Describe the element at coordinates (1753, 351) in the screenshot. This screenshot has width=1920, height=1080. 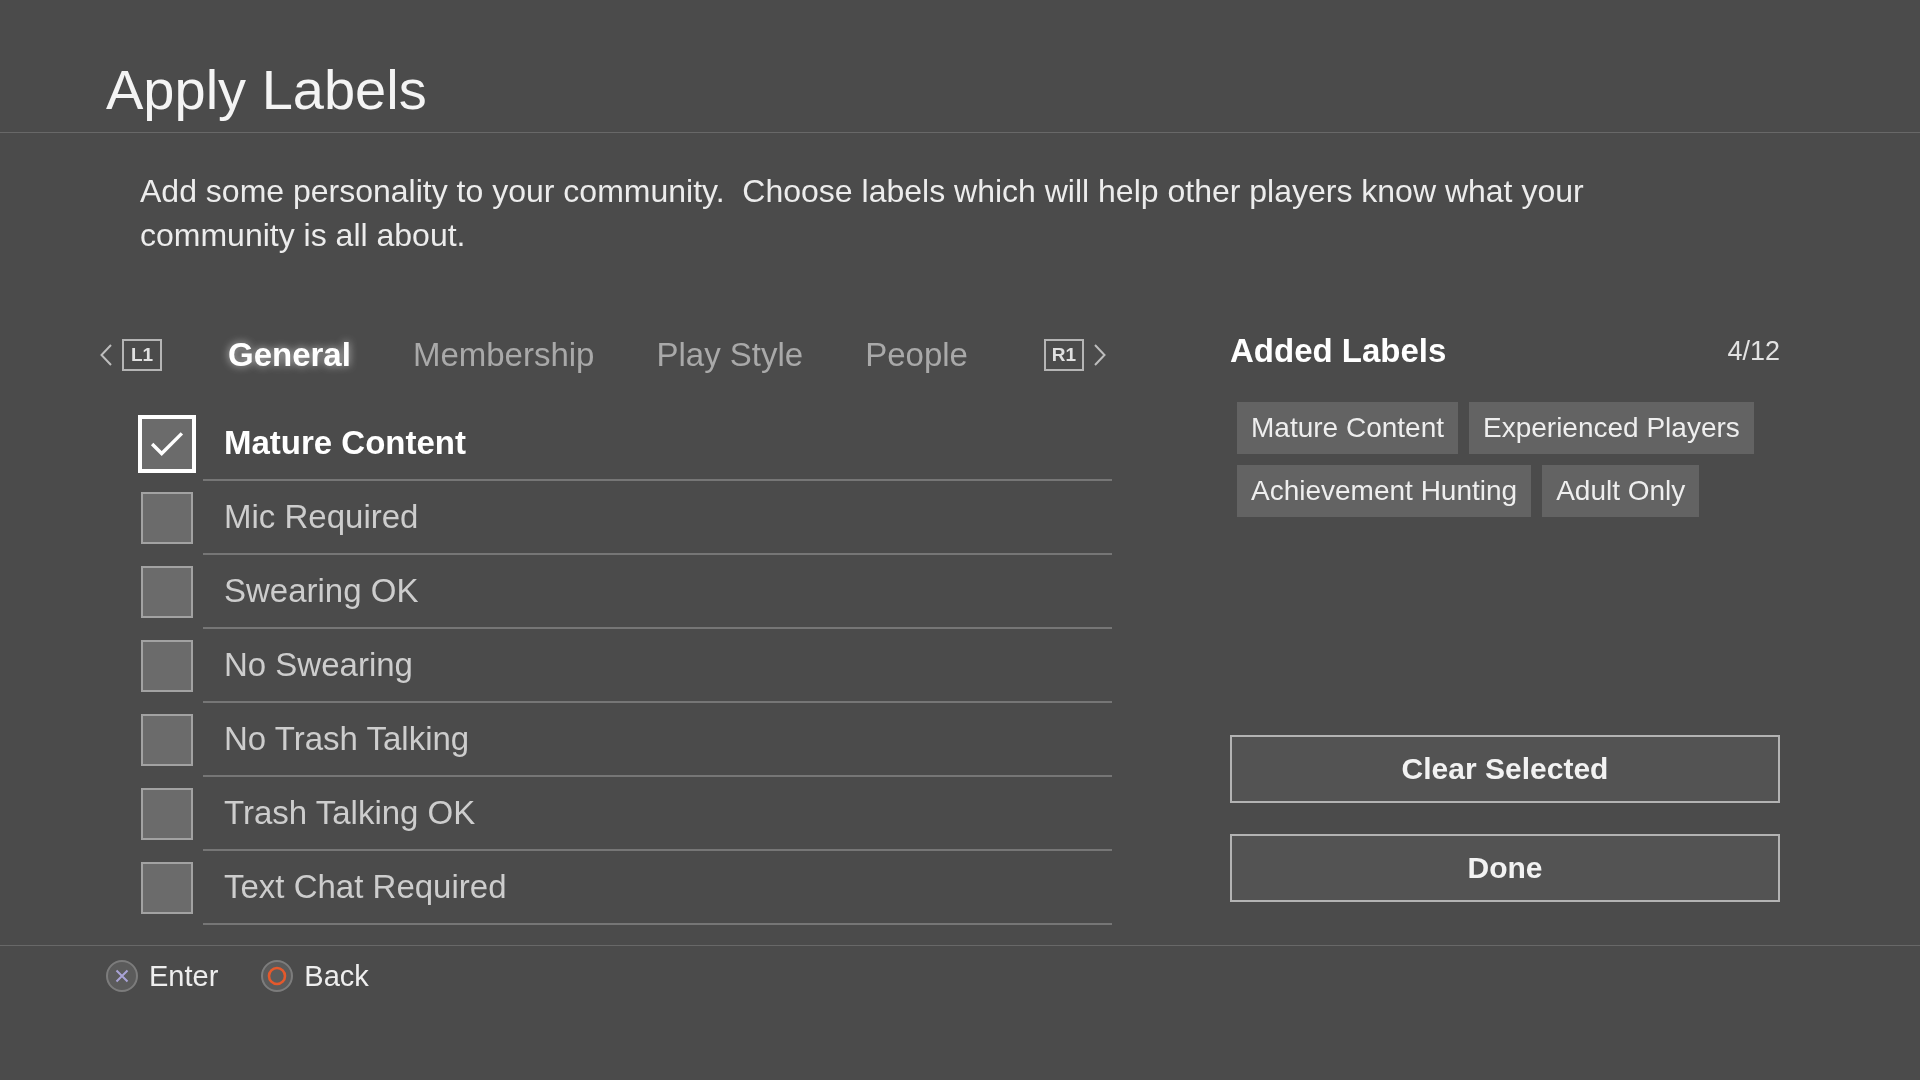
I see `label-count: 4/12` at that location.